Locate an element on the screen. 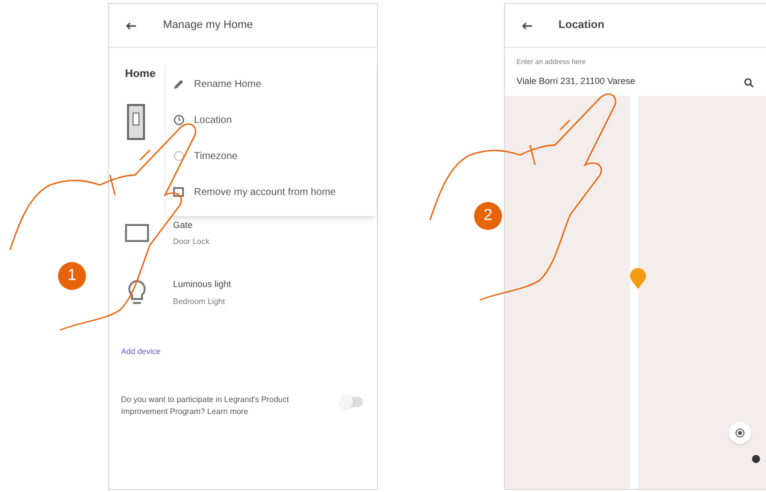 Image resolution: width=766 pixels, height=492 pixels. device-row: Luminous light Bedroom Light is located at coordinates (242, 293).